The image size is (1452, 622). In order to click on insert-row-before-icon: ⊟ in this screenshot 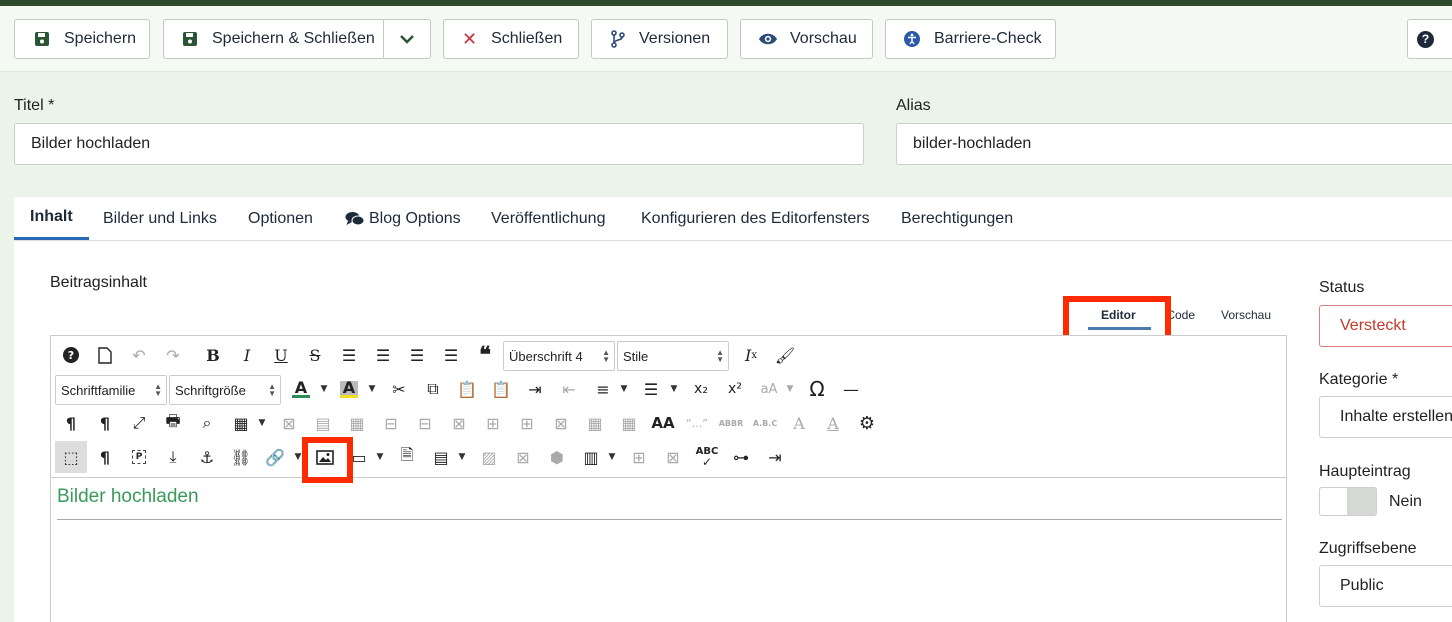, I will do `click(391, 423)`.